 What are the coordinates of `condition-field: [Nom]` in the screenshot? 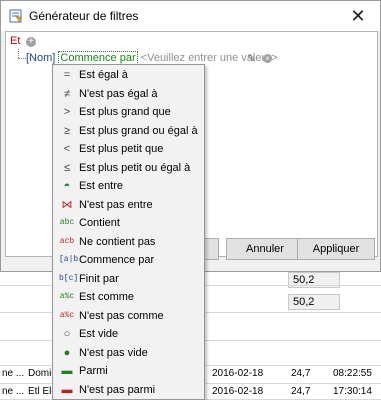 It's located at (40, 58).